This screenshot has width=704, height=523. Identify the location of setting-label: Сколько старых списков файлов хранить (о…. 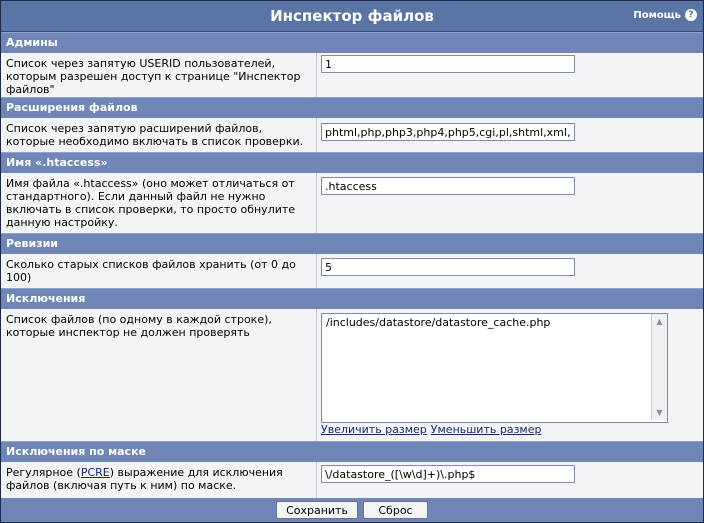
(151, 271).